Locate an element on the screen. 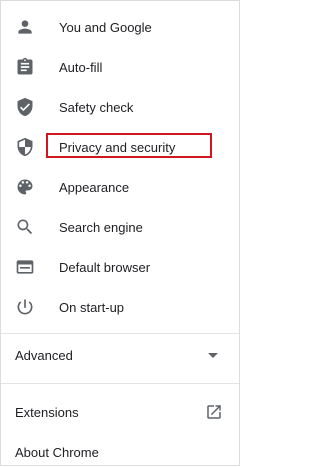 Image resolution: width=320 pixels, height=467 pixels. menu-item-privacy-and-security: Privacy and security is located at coordinates (120, 147).